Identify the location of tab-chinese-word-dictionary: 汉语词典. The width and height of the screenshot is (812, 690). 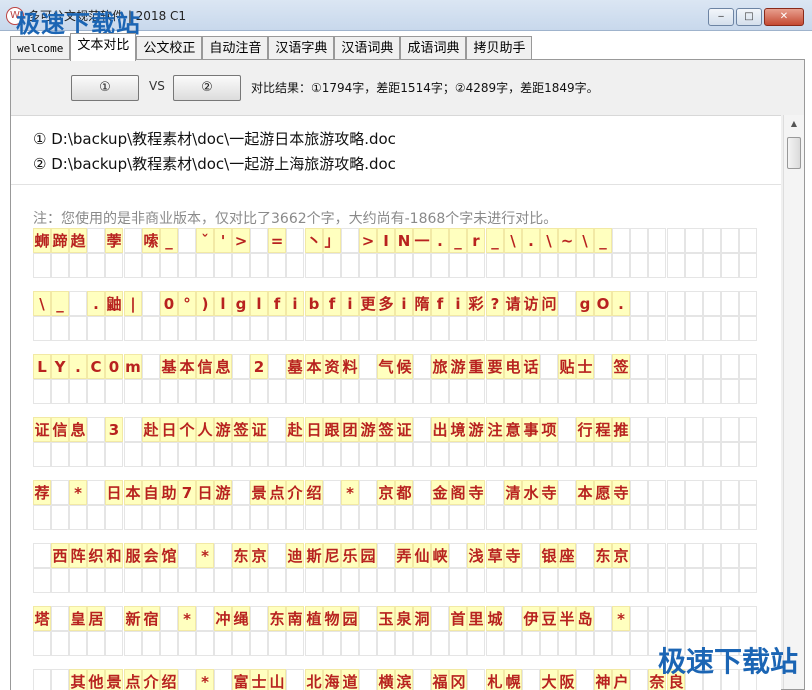
(367, 48).